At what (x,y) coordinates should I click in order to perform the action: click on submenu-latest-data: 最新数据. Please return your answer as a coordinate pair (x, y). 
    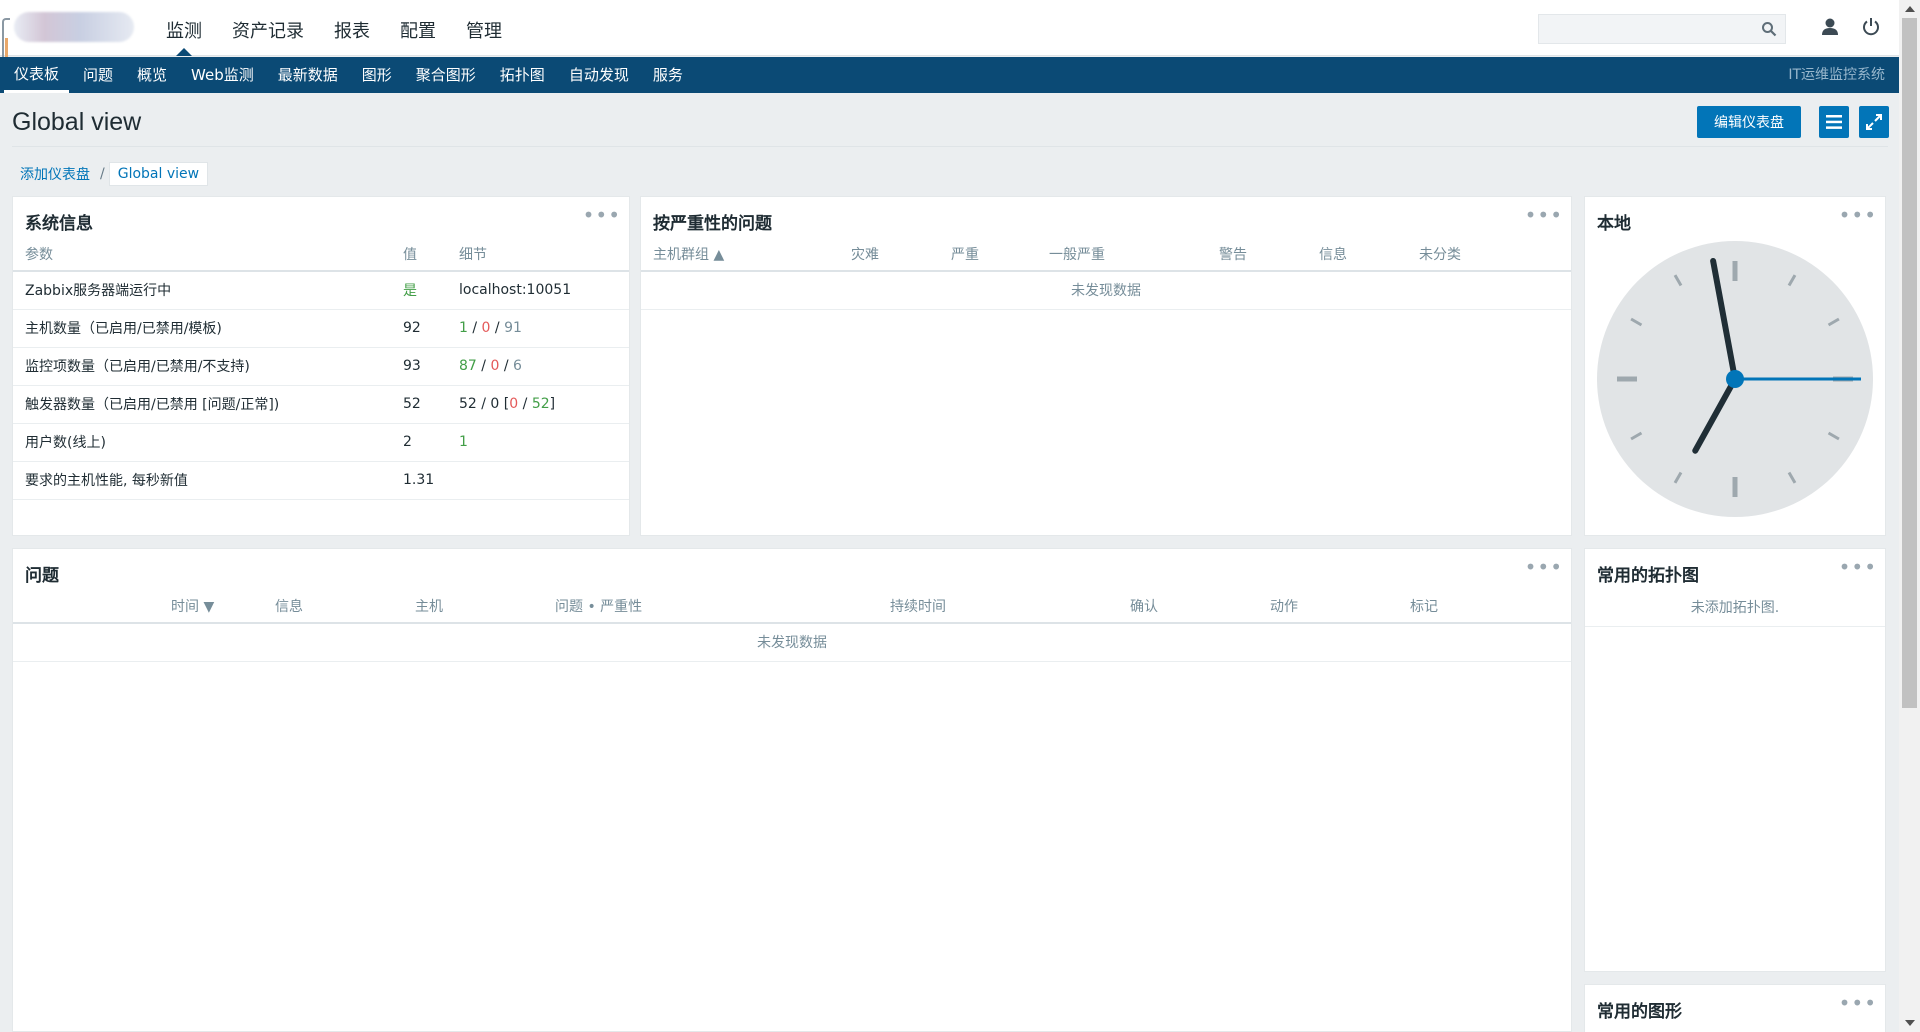
    Looking at the image, I should click on (308, 75).